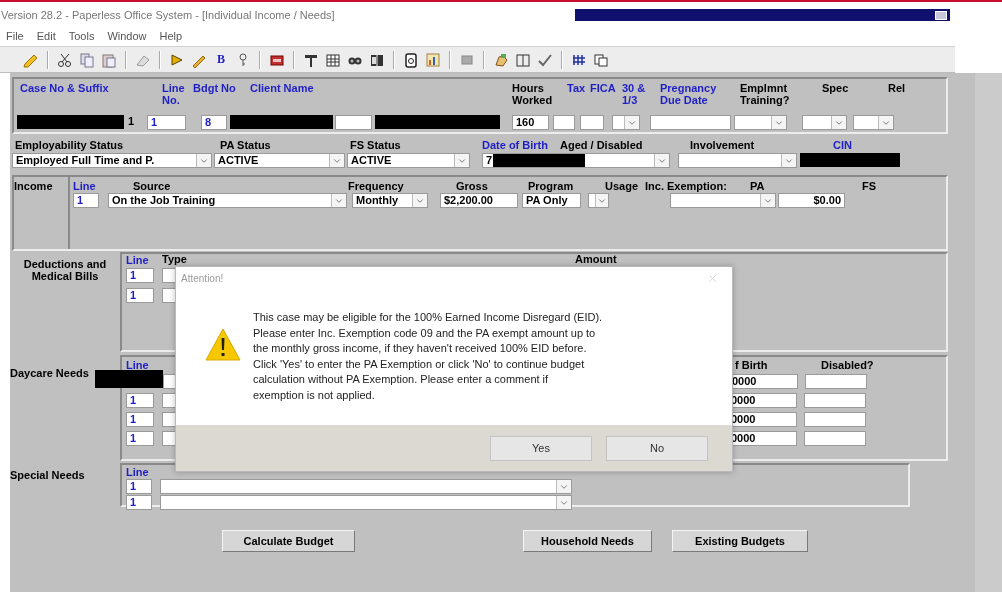 The image size is (1002, 592). What do you see at coordinates (587, 541) in the screenshot?
I see `form-button: Household Needs` at bounding box center [587, 541].